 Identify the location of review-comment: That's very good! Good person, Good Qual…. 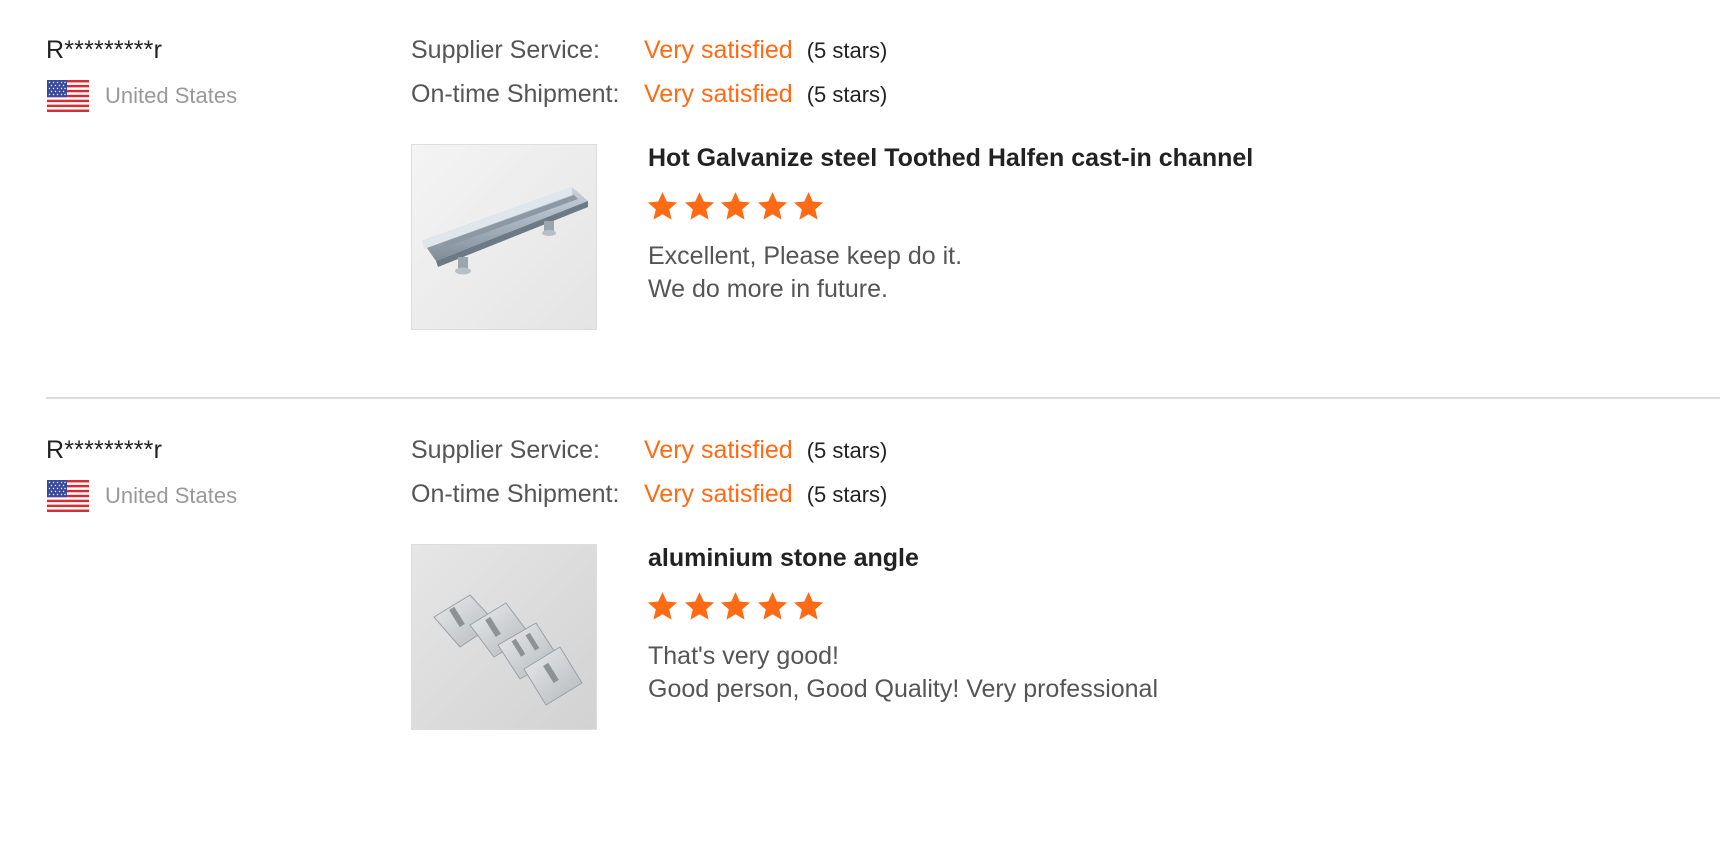
(903, 673).